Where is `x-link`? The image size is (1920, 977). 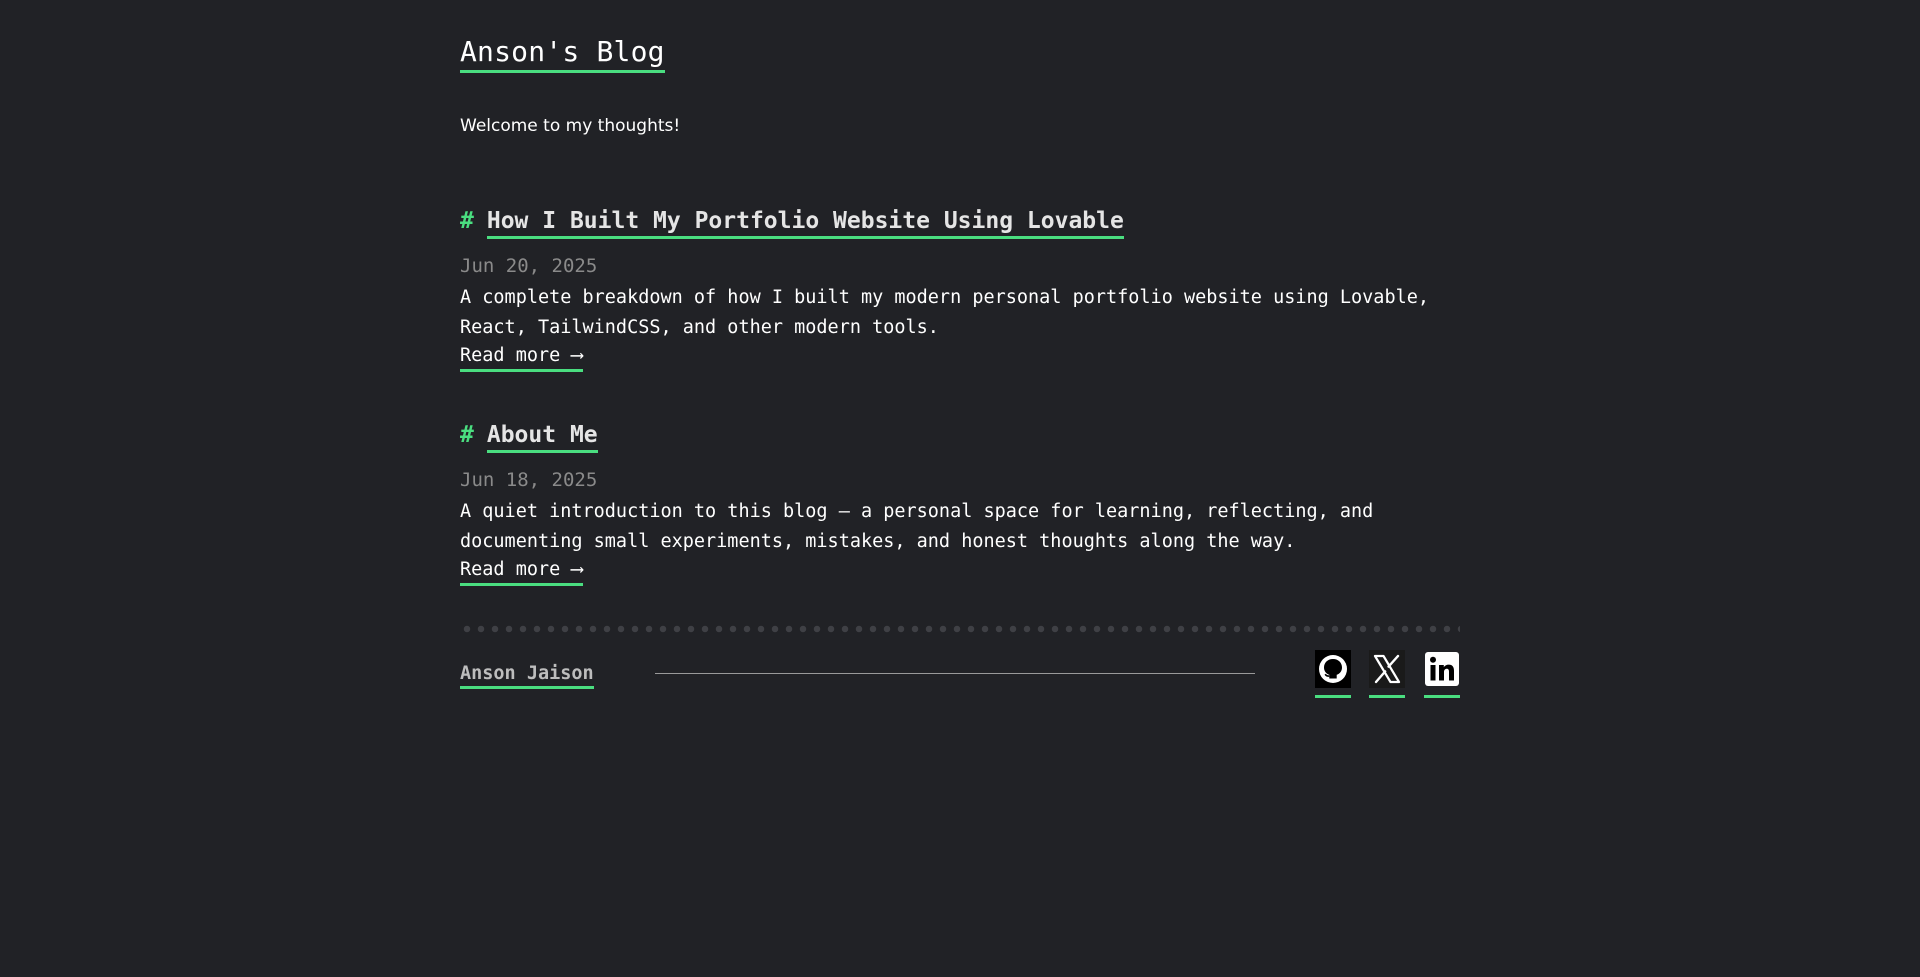
x-link is located at coordinates (1387, 674).